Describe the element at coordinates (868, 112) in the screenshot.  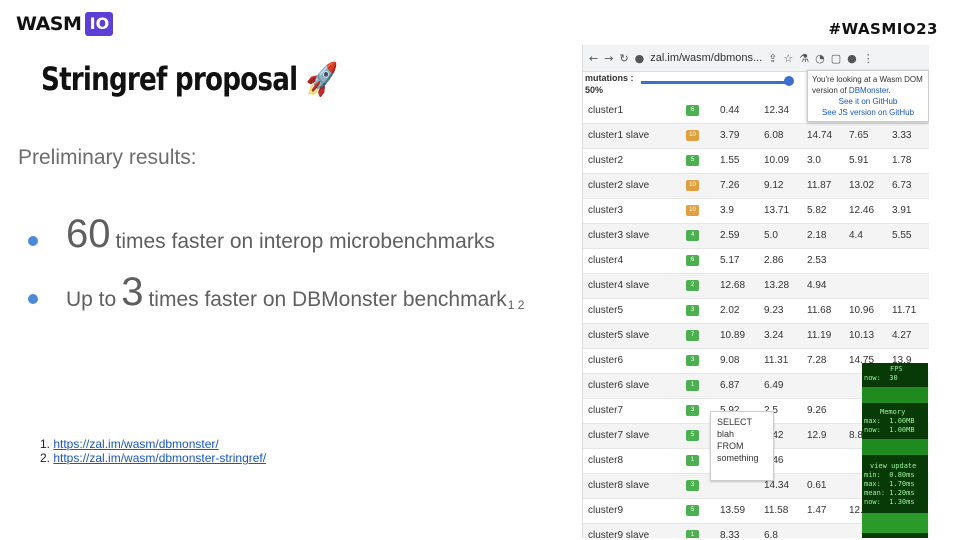
I see `js-version-link: See JS version on GitHub` at that location.